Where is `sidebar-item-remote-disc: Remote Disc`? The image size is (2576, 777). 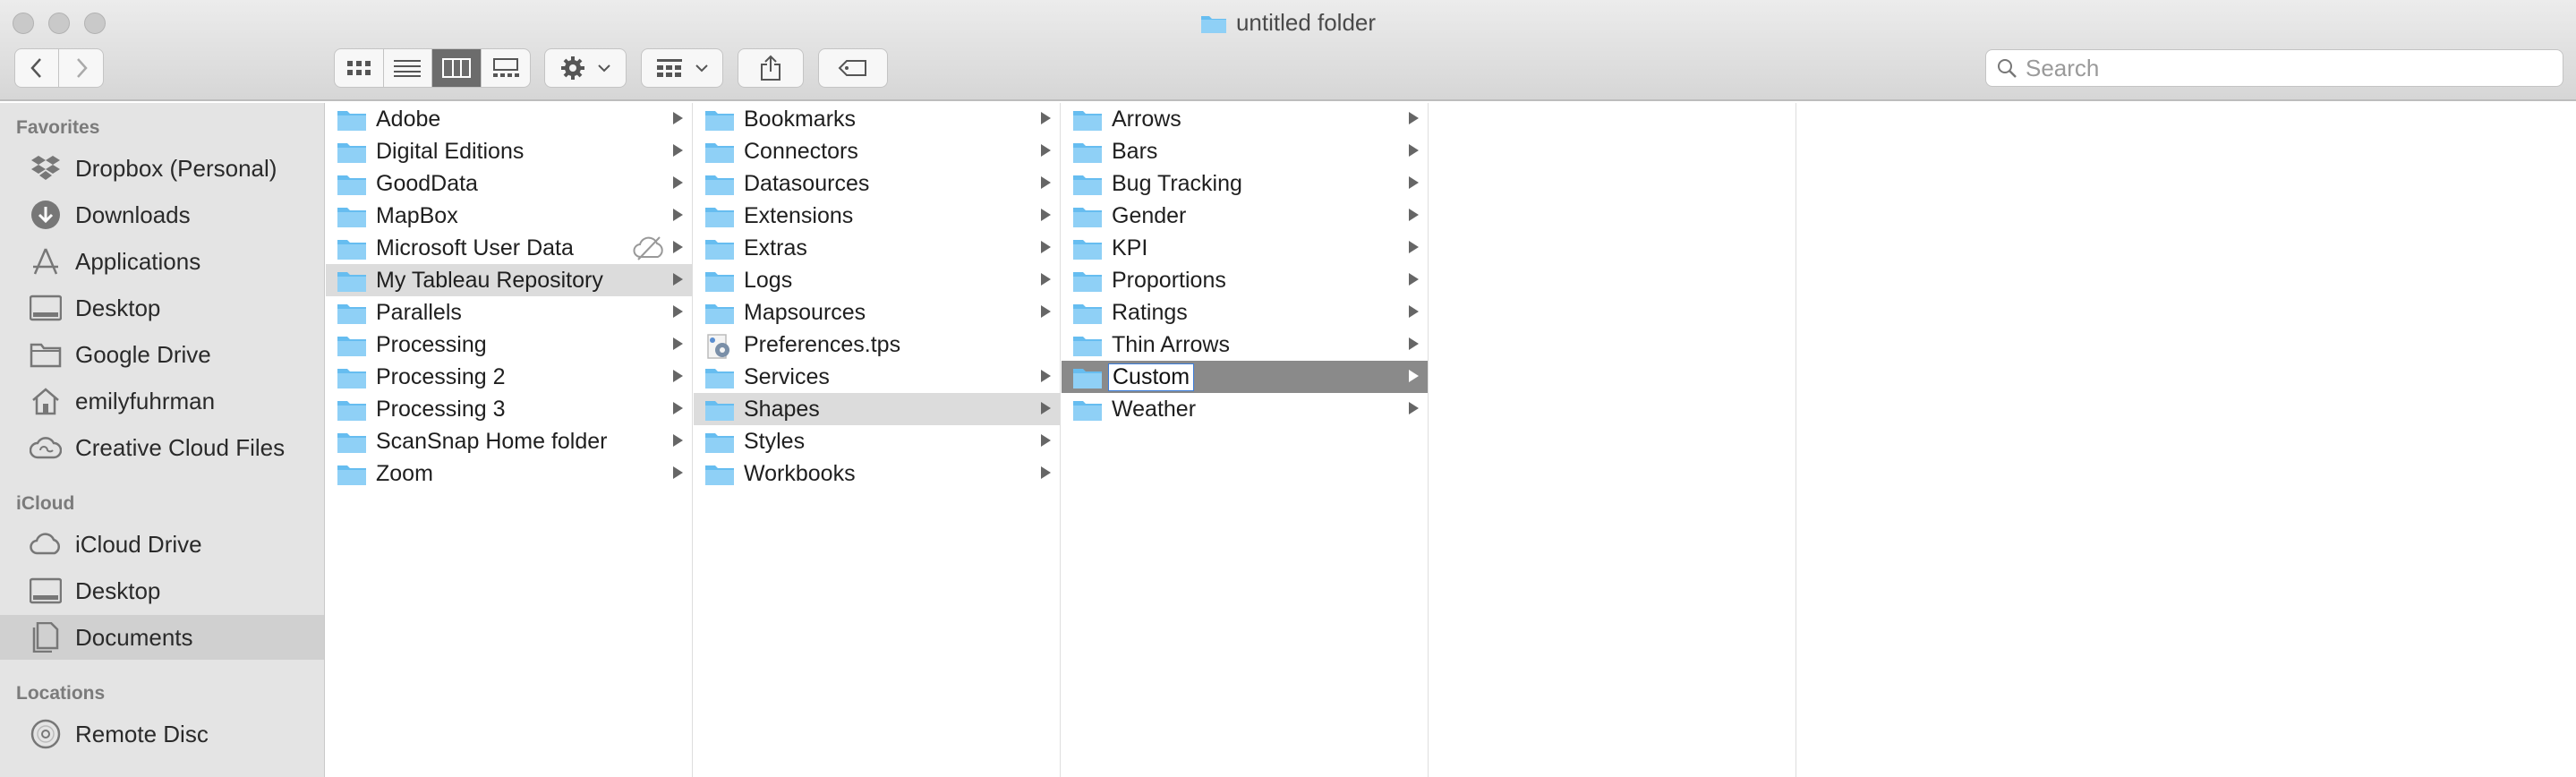
sidebar-item-remote-disc: Remote Disc is located at coordinates (162, 734).